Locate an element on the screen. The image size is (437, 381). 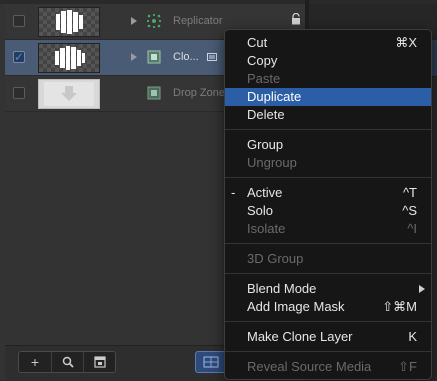
menu-item-delete: Delete is located at coordinates (328, 115).